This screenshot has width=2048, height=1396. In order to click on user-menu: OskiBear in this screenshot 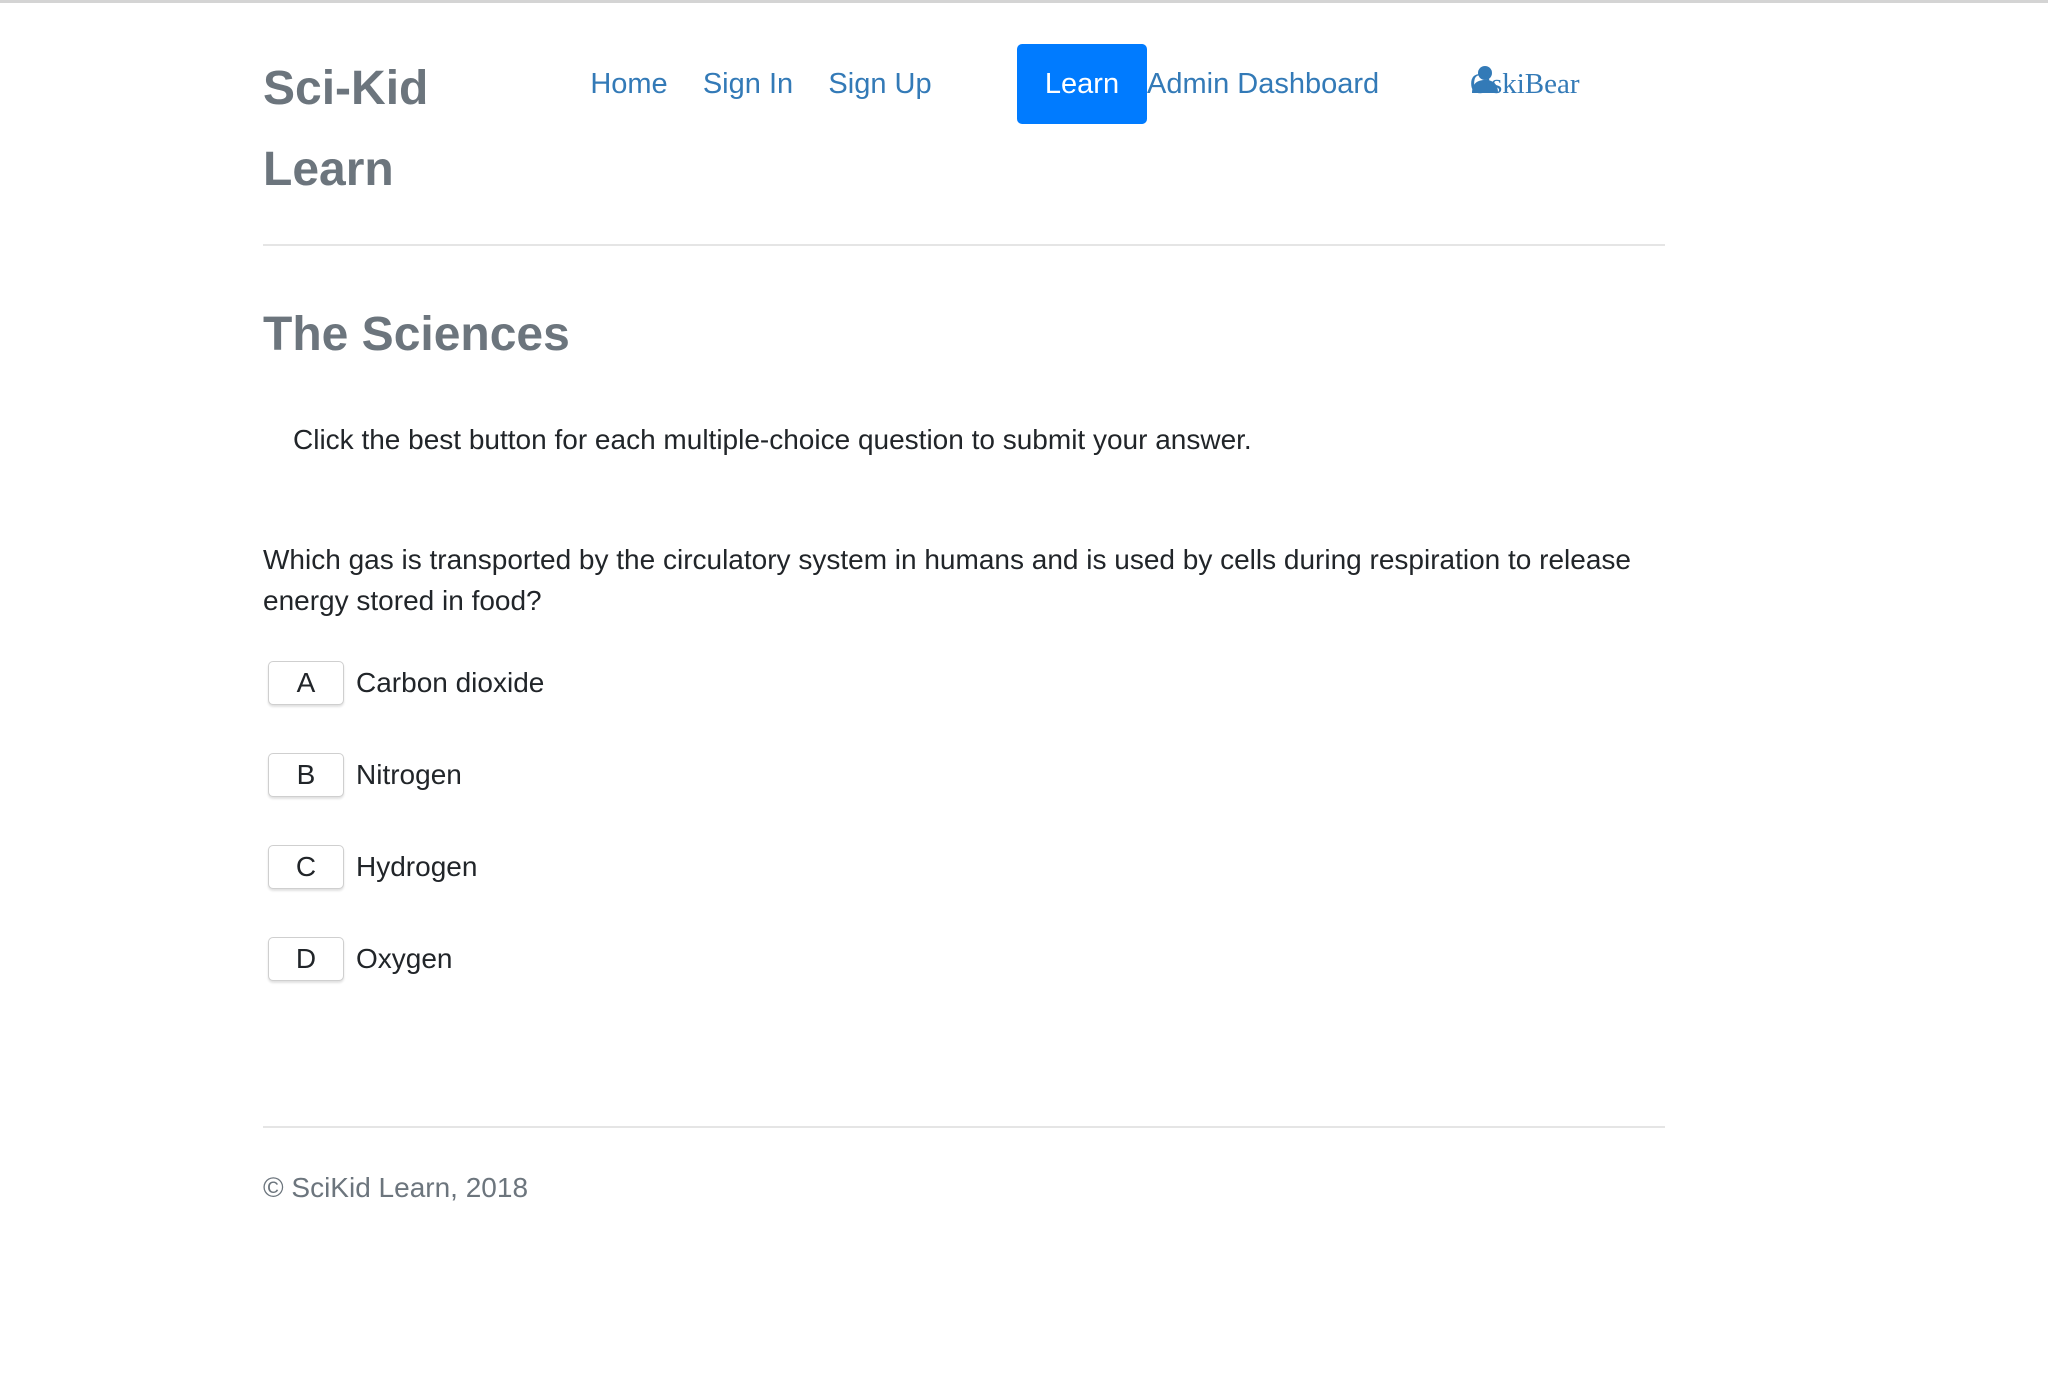, I will do `click(1525, 84)`.